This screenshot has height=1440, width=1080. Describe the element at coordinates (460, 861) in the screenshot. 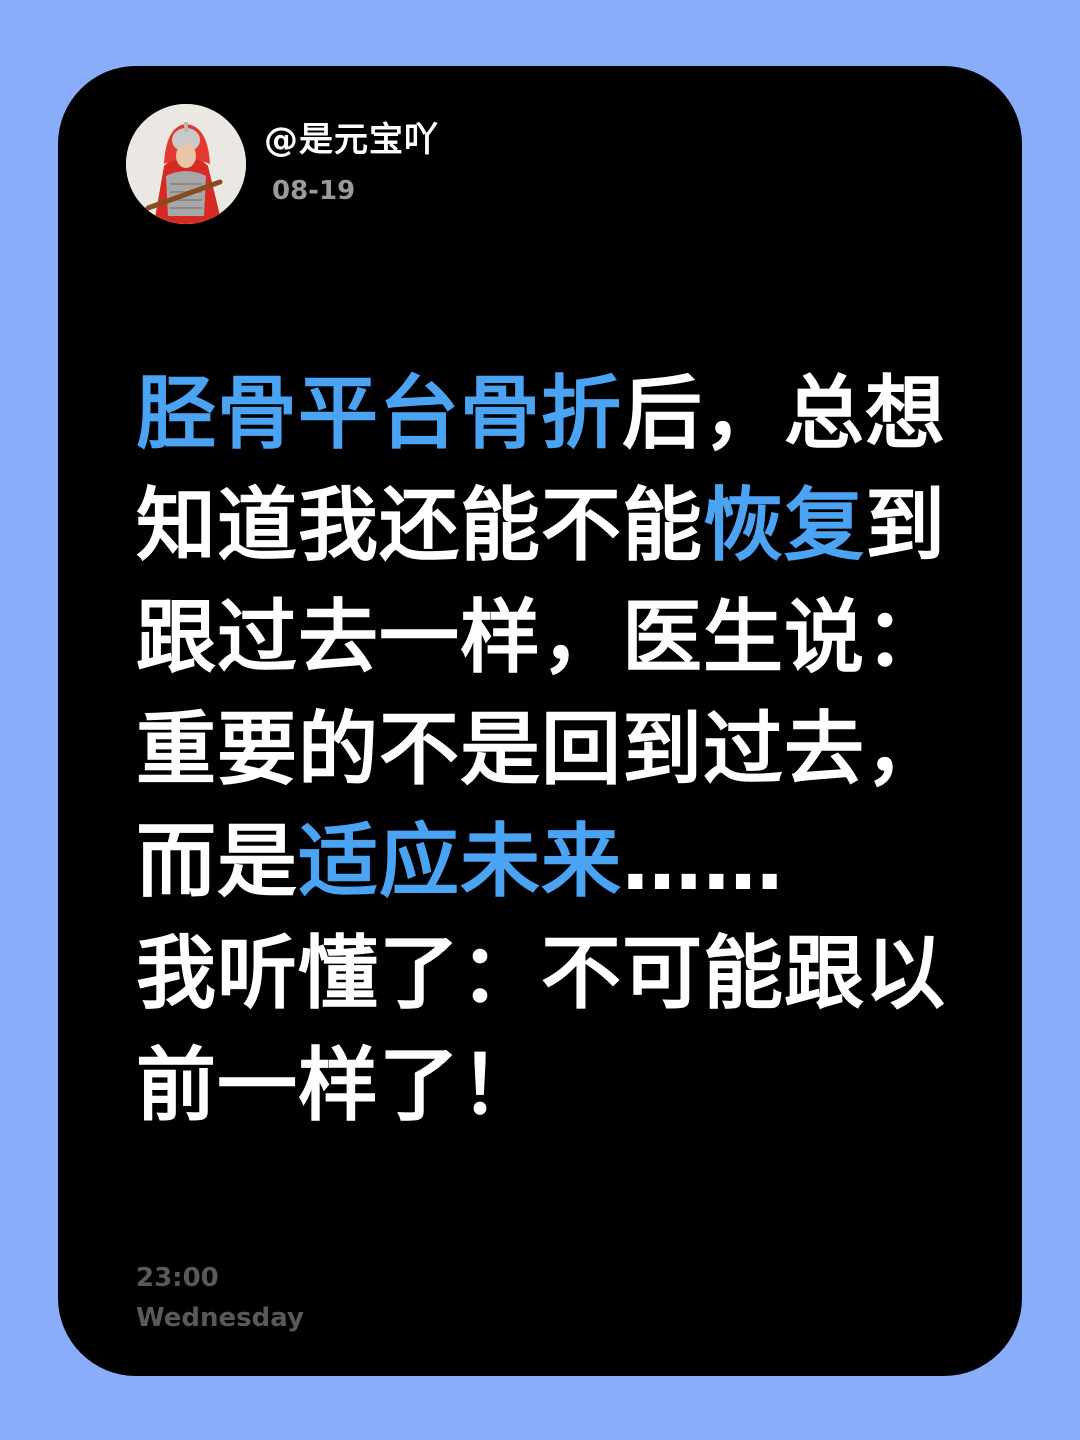

I see `post-highlight-text: 适应未来` at that location.